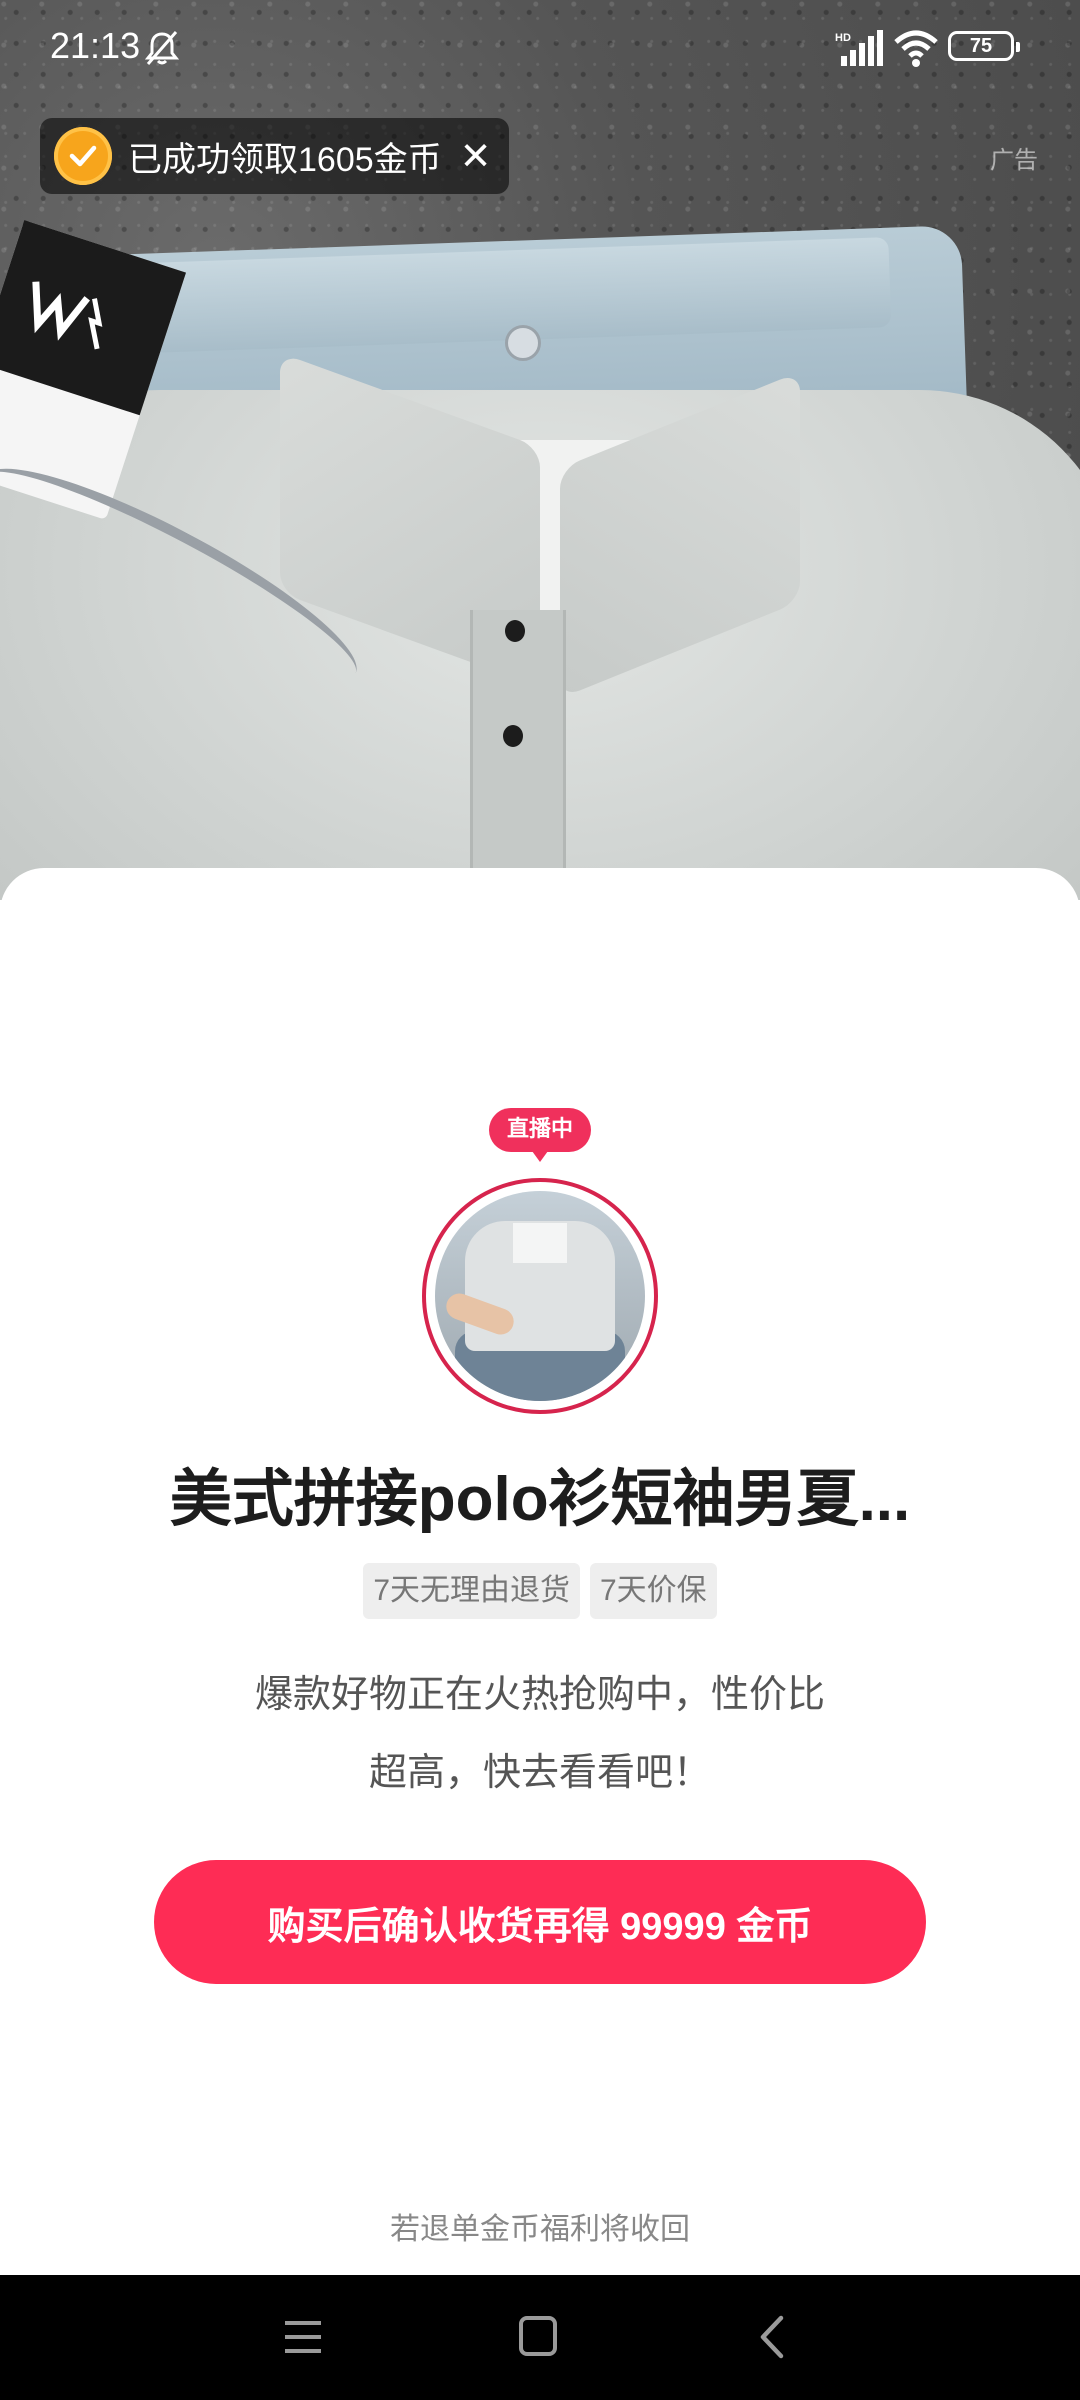  I want to click on shirt-placket-graphic, so click(518, 755).